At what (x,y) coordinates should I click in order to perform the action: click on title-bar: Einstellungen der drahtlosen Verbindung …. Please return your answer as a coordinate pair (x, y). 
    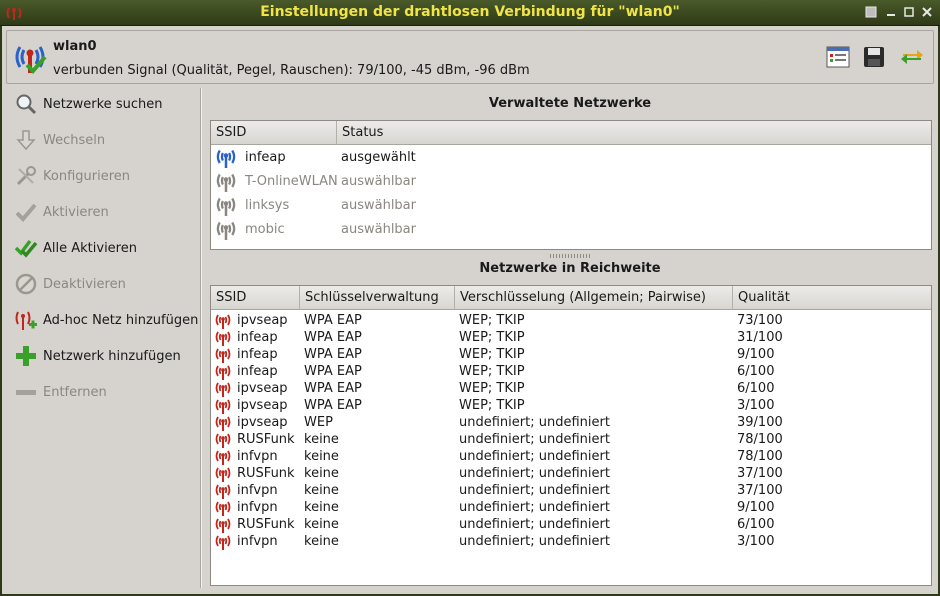
    Looking at the image, I should click on (470, 13).